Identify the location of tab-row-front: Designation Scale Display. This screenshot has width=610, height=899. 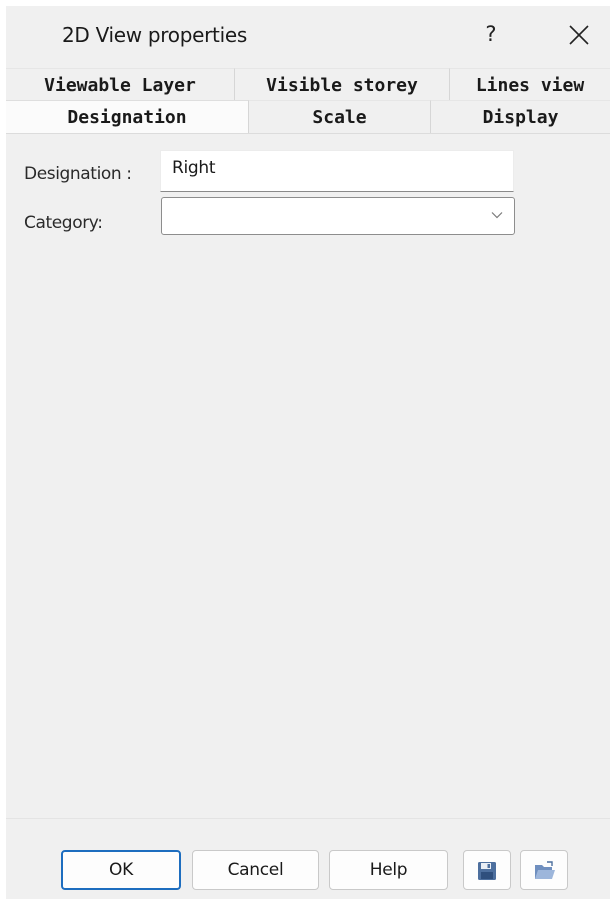
(308, 116).